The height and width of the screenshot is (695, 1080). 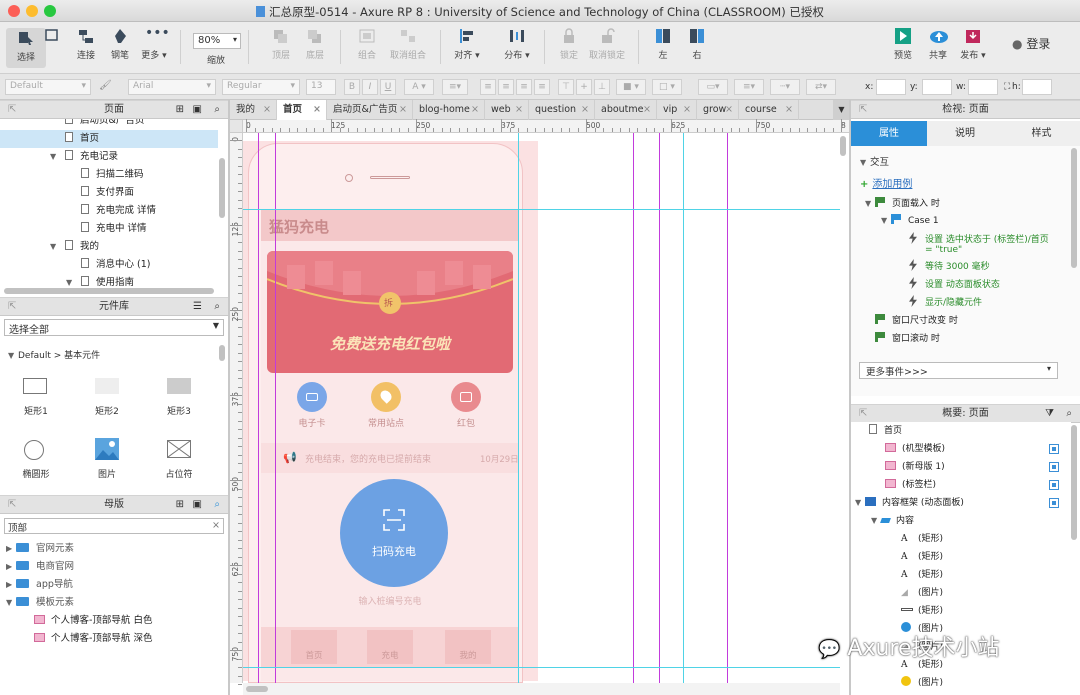 What do you see at coordinates (467, 44) in the screenshot?
I see `align-button: 对齐 ▾` at bounding box center [467, 44].